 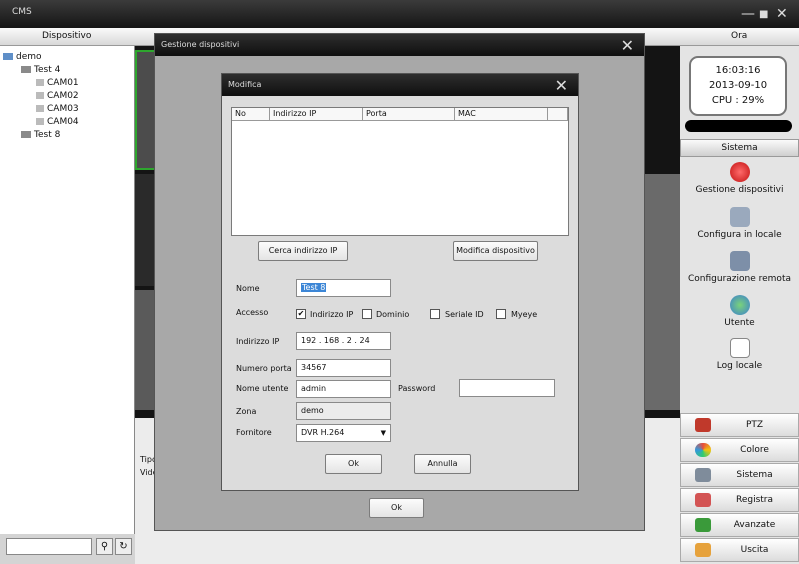 I want to click on cpu-value: CPU : 29%, so click(x=738, y=100).